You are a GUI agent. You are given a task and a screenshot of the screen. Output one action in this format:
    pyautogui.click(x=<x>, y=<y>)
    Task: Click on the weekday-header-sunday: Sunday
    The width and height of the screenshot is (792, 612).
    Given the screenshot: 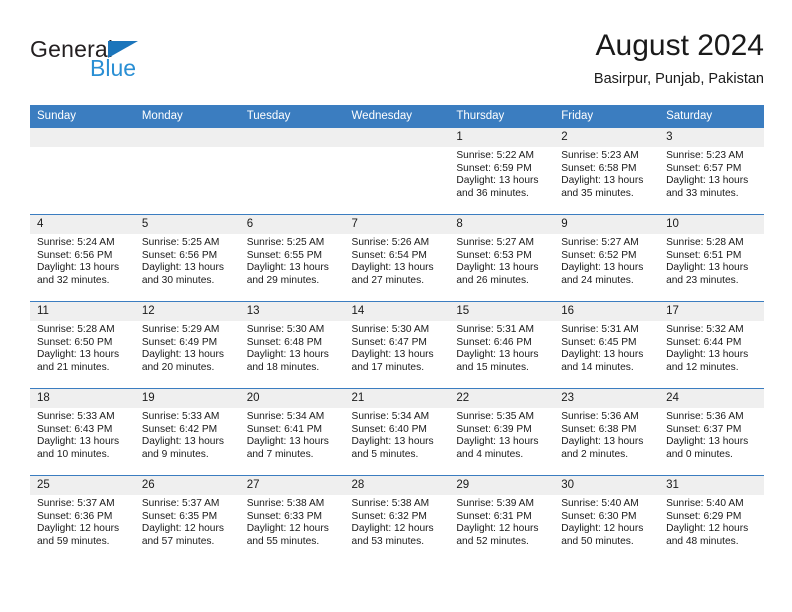 What is the action you would take?
    pyautogui.click(x=82, y=116)
    